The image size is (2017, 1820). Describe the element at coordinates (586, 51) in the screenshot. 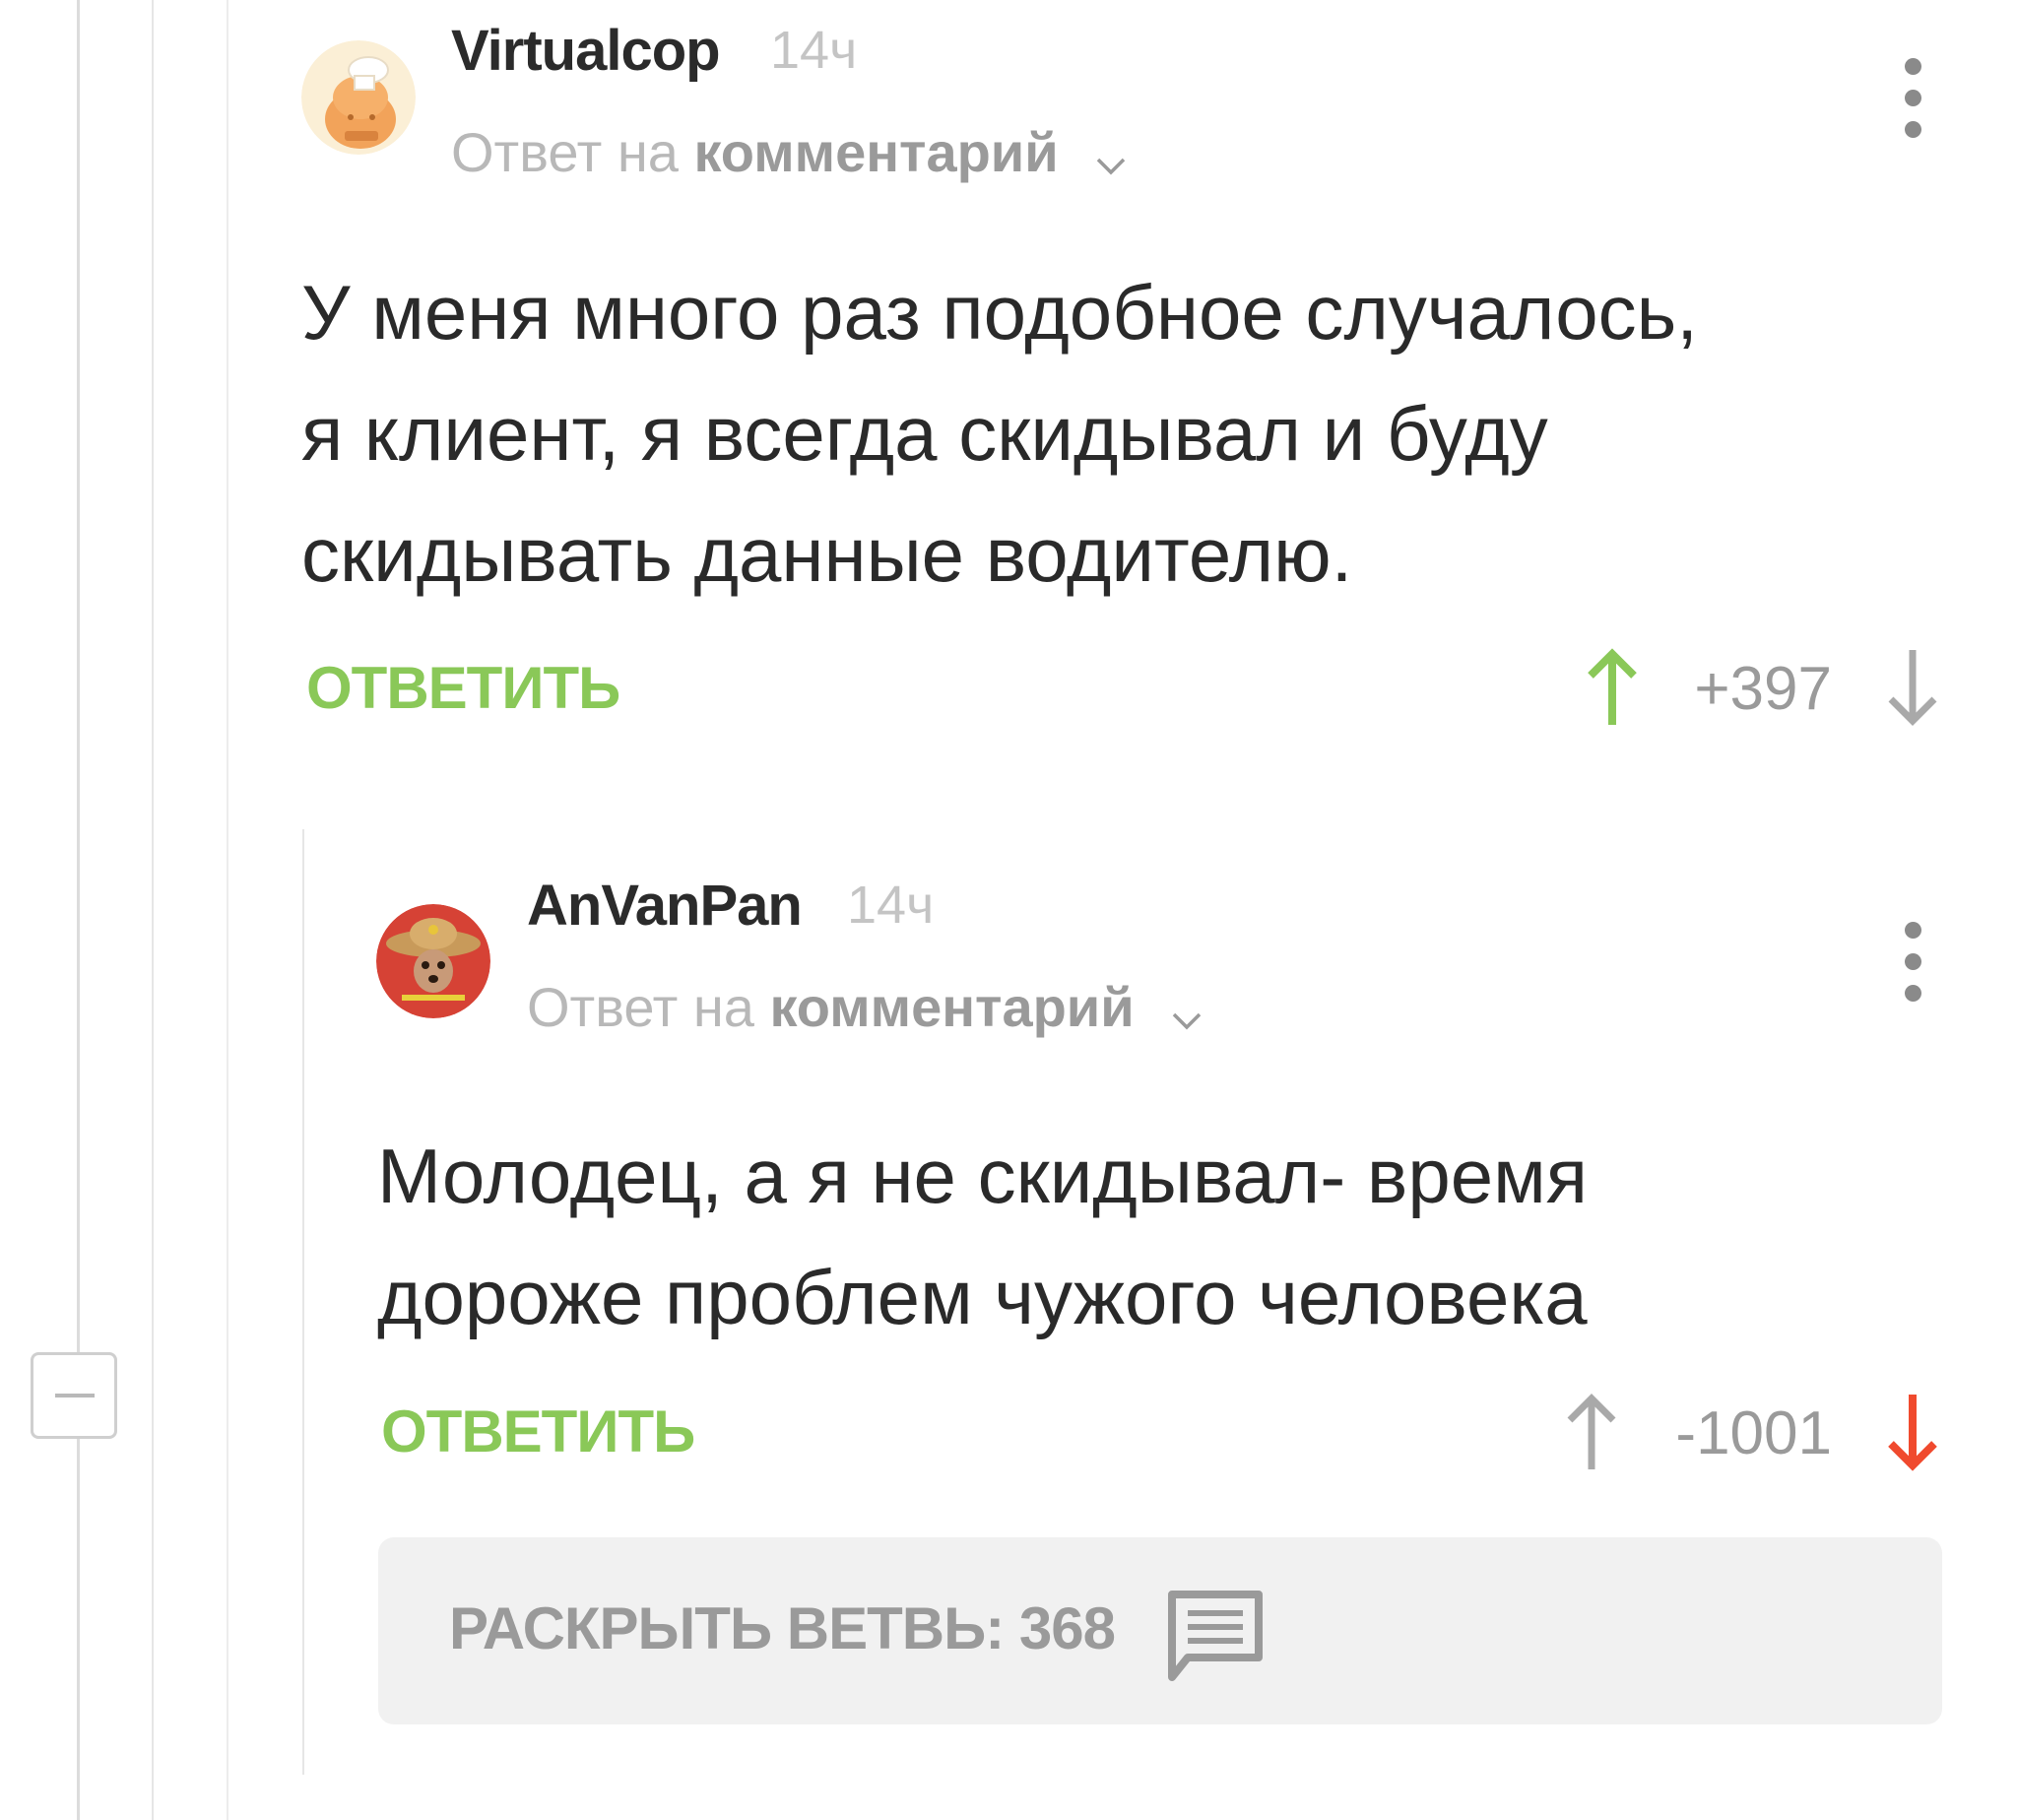

I see `comment-author: Virtualcop` at that location.